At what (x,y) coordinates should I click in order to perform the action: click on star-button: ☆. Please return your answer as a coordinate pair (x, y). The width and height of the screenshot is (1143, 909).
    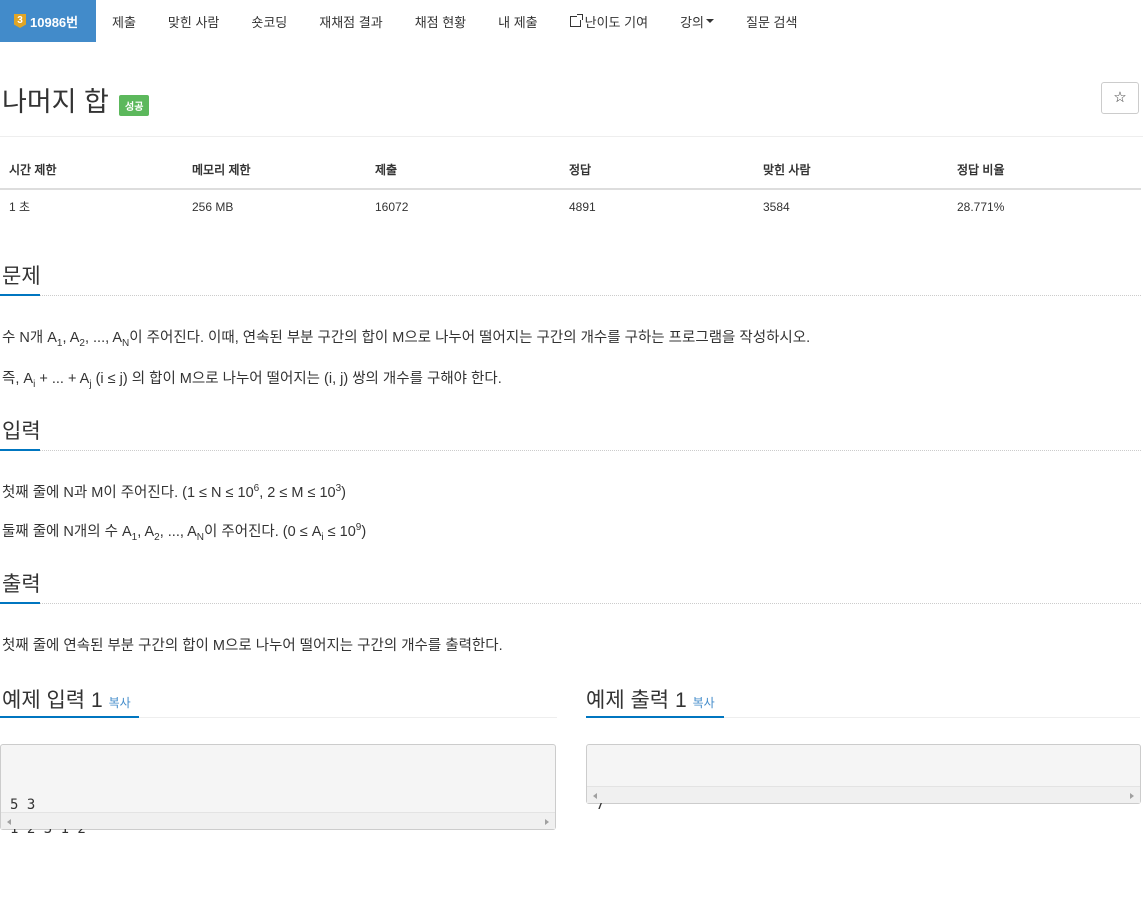
    Looking at the image, I should click on (1120, 98).